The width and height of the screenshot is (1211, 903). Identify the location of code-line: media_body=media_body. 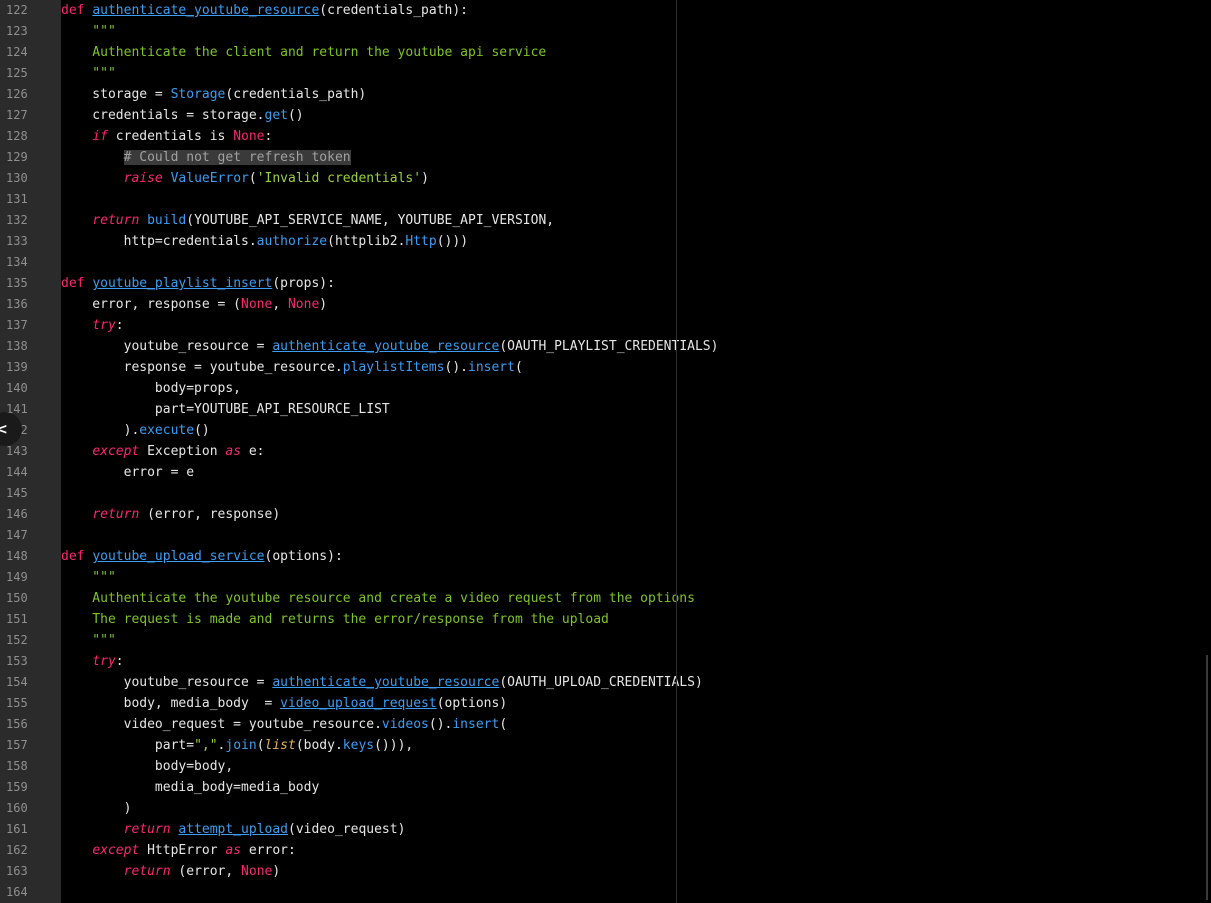
(631, 787).